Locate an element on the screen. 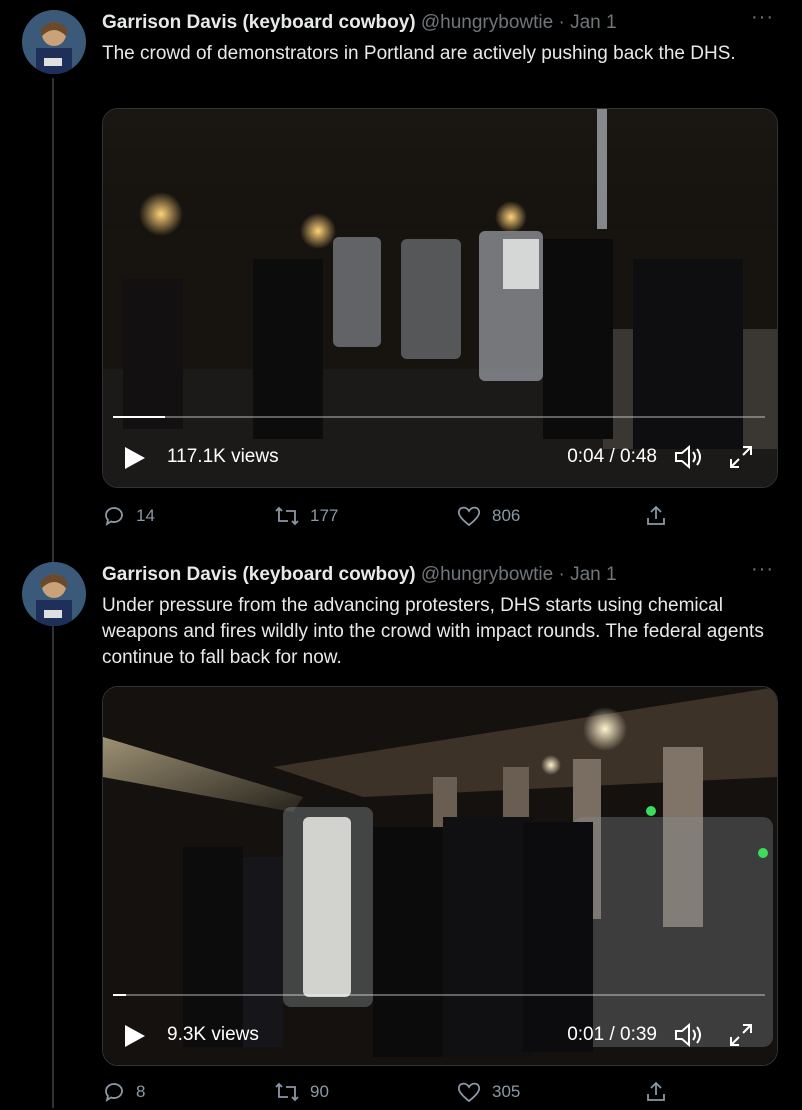 This screenshot has width=802, height=1110. reply-button: 8 is located at coordinates (123, 1092).